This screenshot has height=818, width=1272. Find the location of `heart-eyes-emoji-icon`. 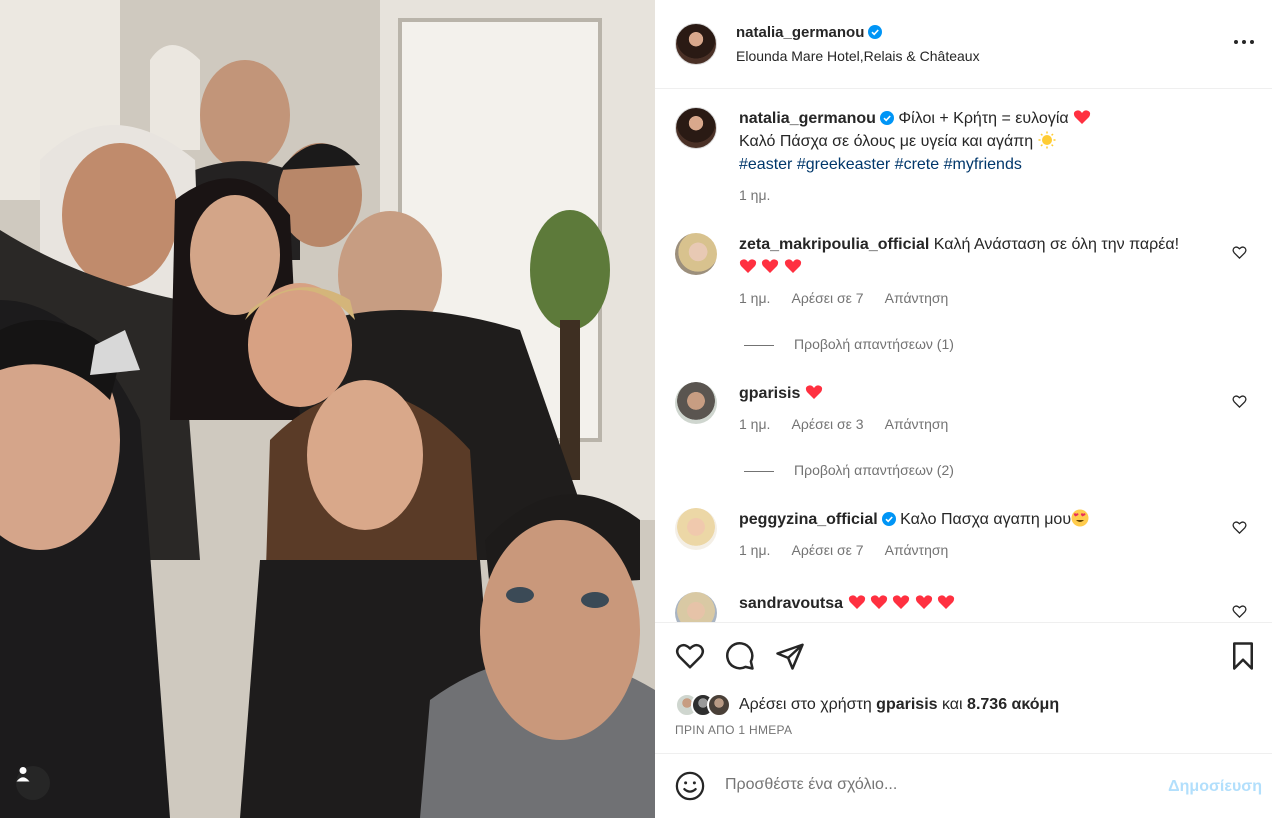

heart-eyes-emoji-icon is located at coordinates (1080, 518).